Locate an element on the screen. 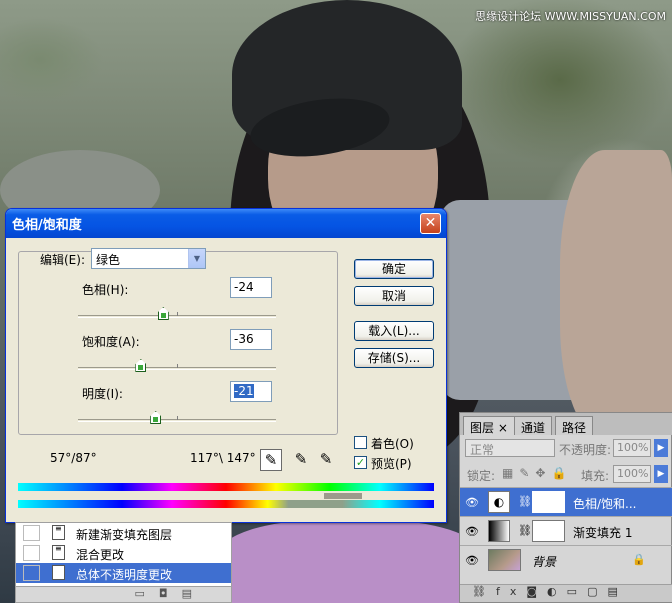  color-range-slider is located at coordinates (343, 496).